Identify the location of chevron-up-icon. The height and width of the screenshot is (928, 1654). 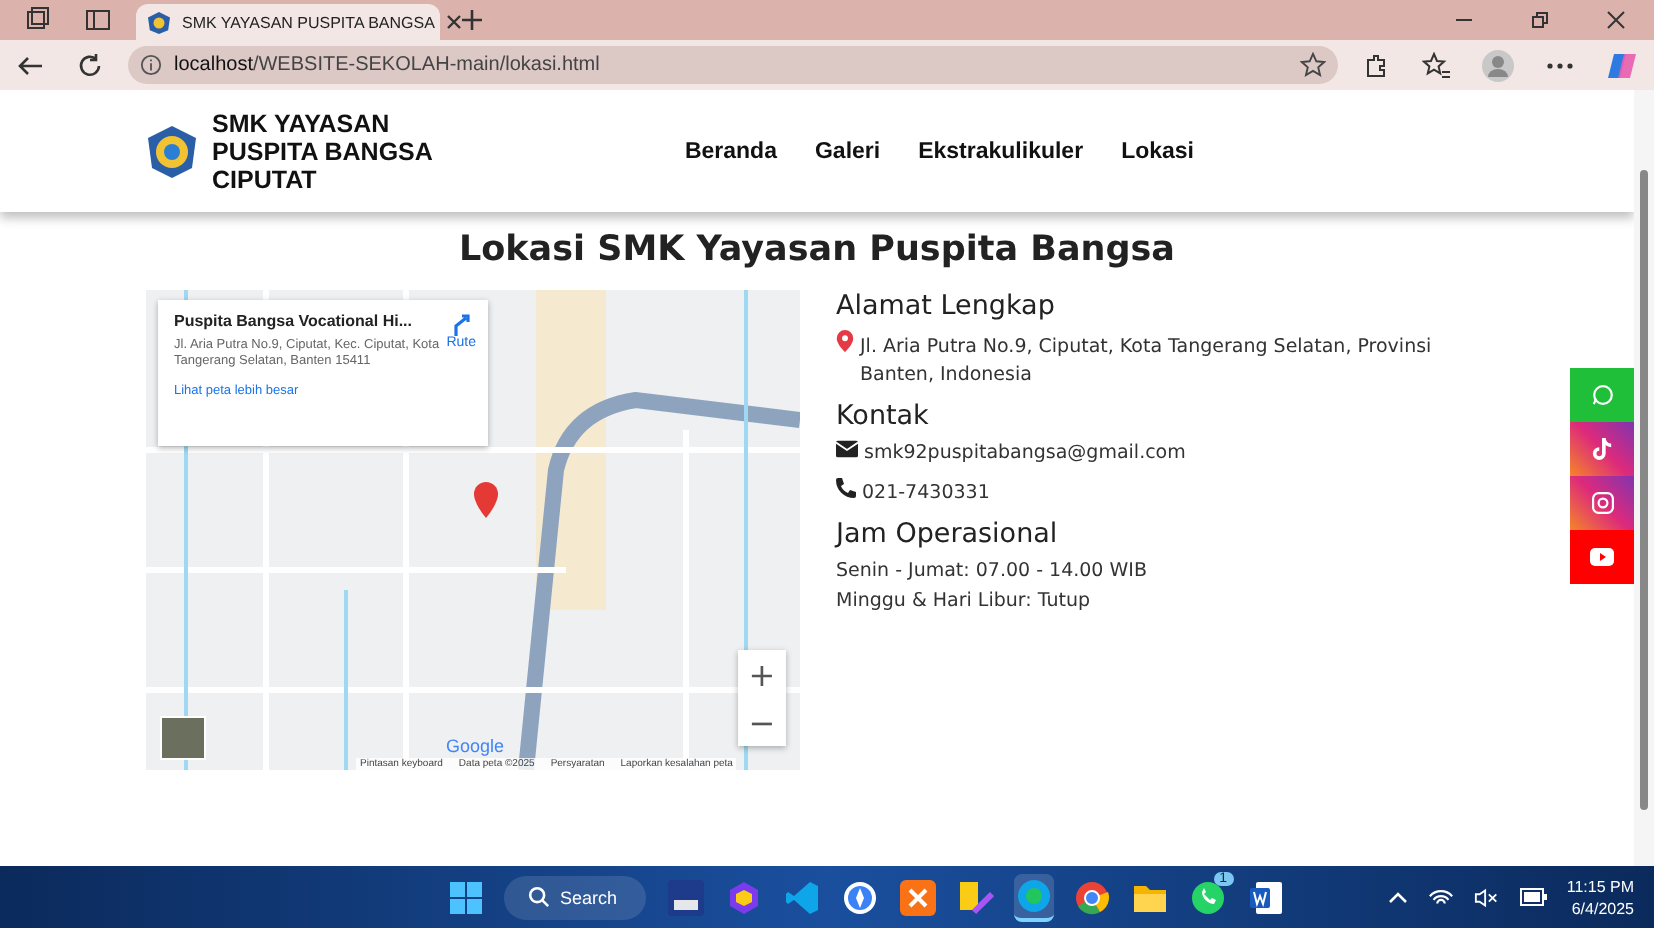
(1398, 897).